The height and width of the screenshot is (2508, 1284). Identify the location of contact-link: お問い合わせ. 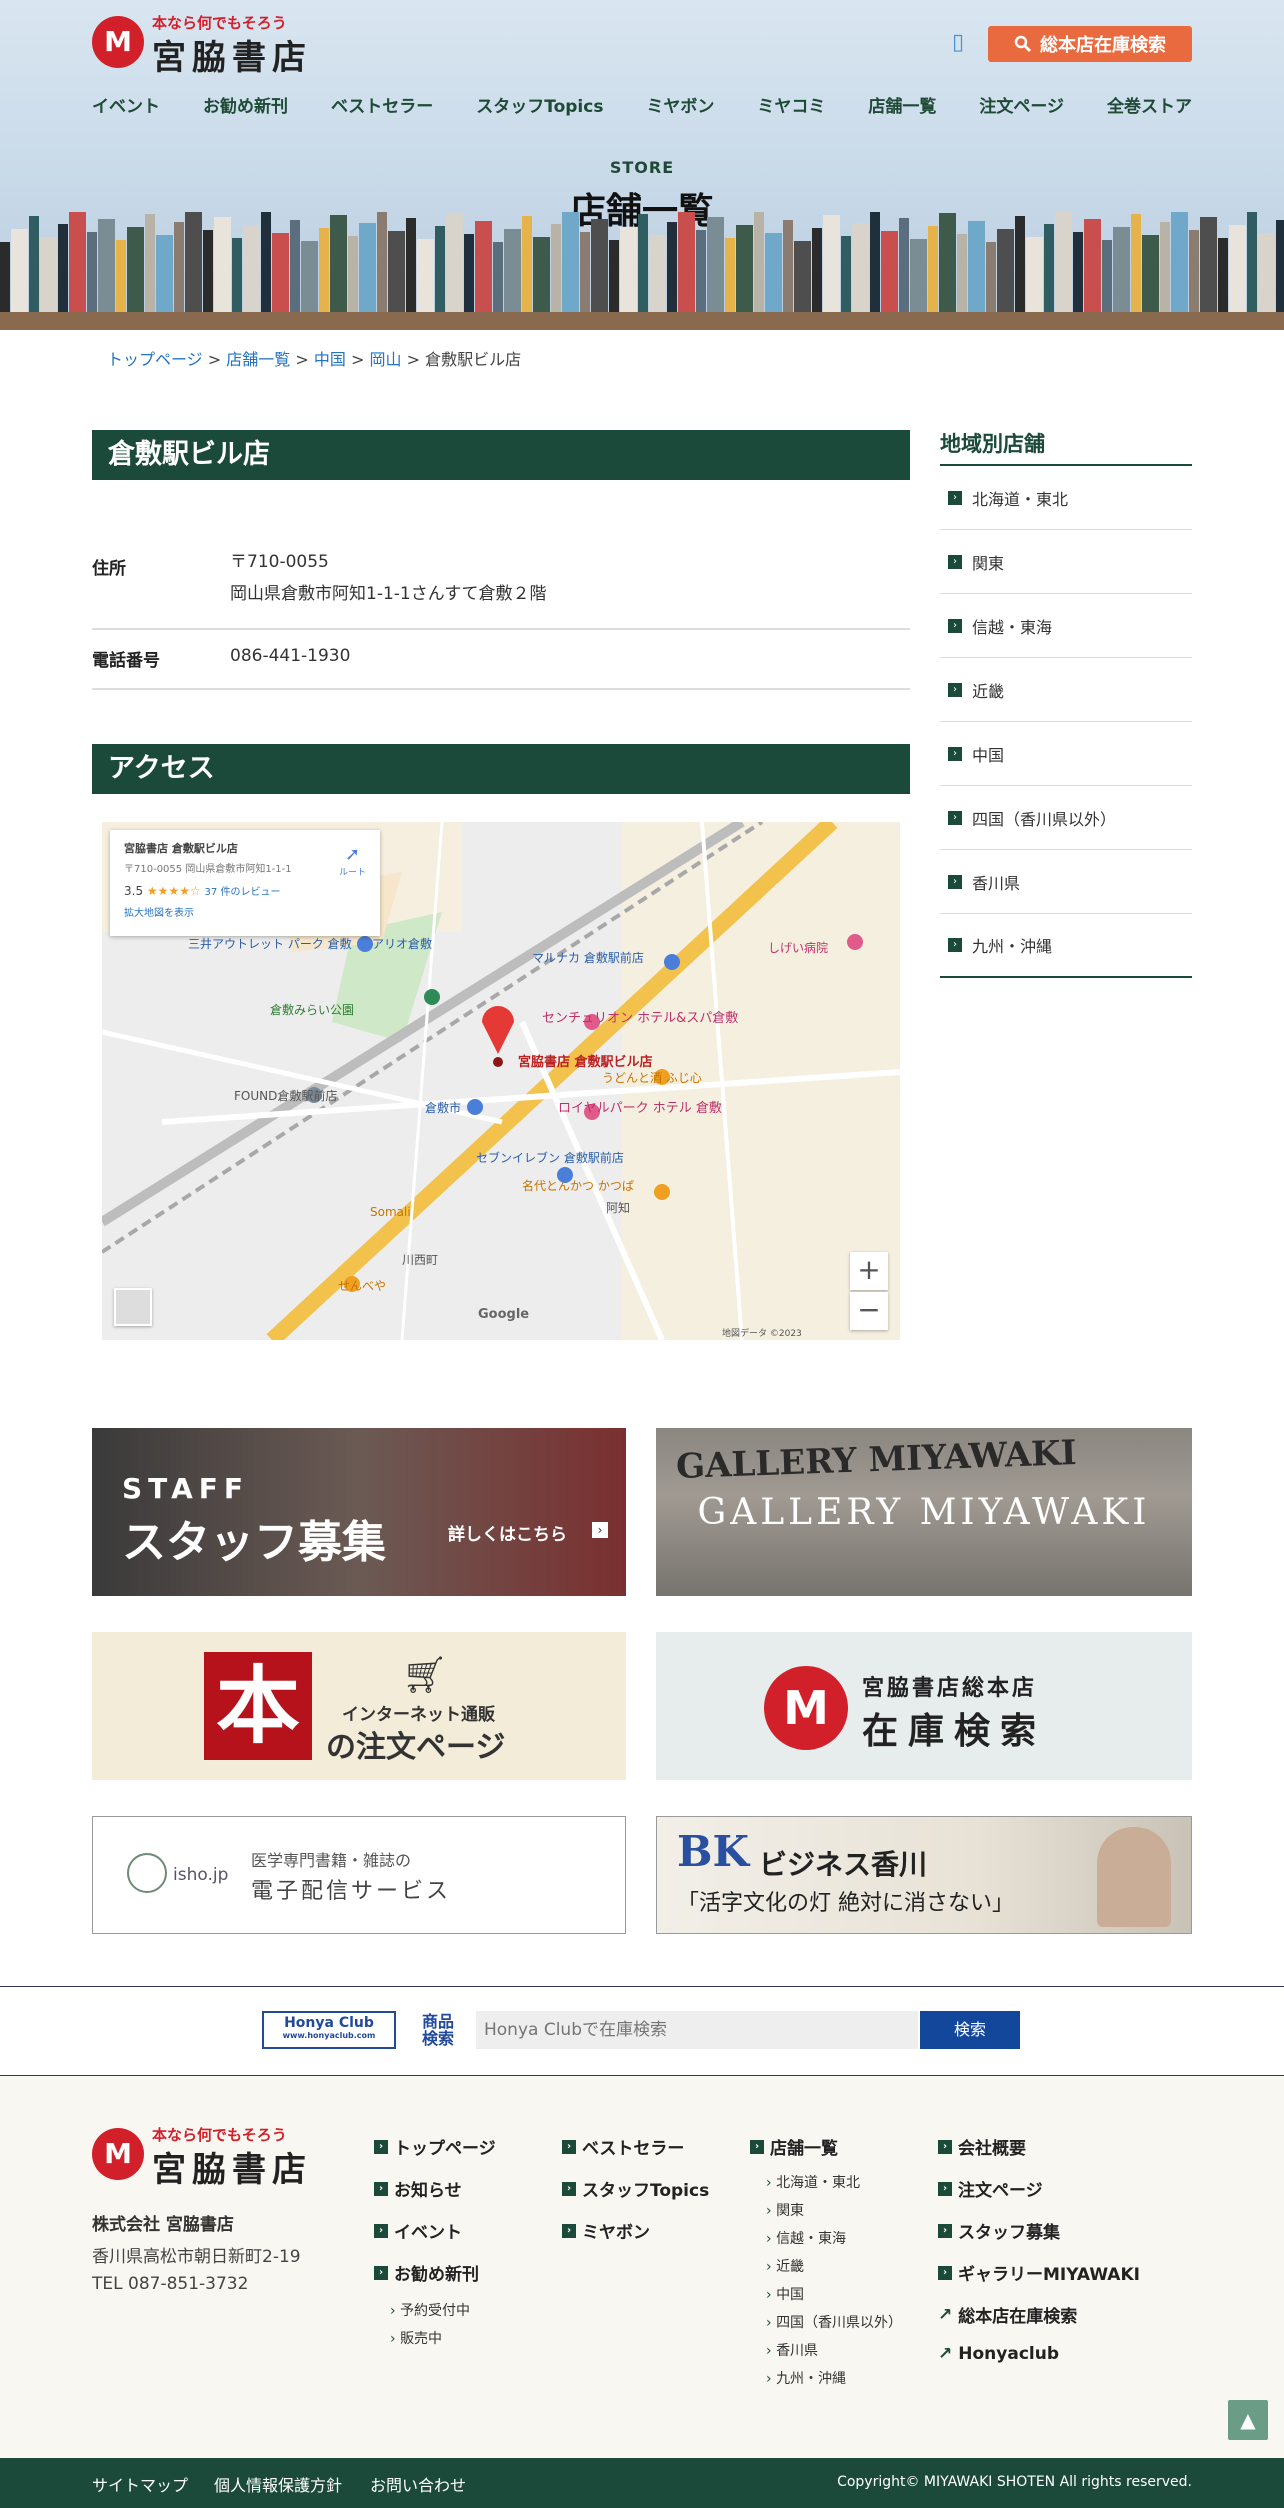
(418, 2484).